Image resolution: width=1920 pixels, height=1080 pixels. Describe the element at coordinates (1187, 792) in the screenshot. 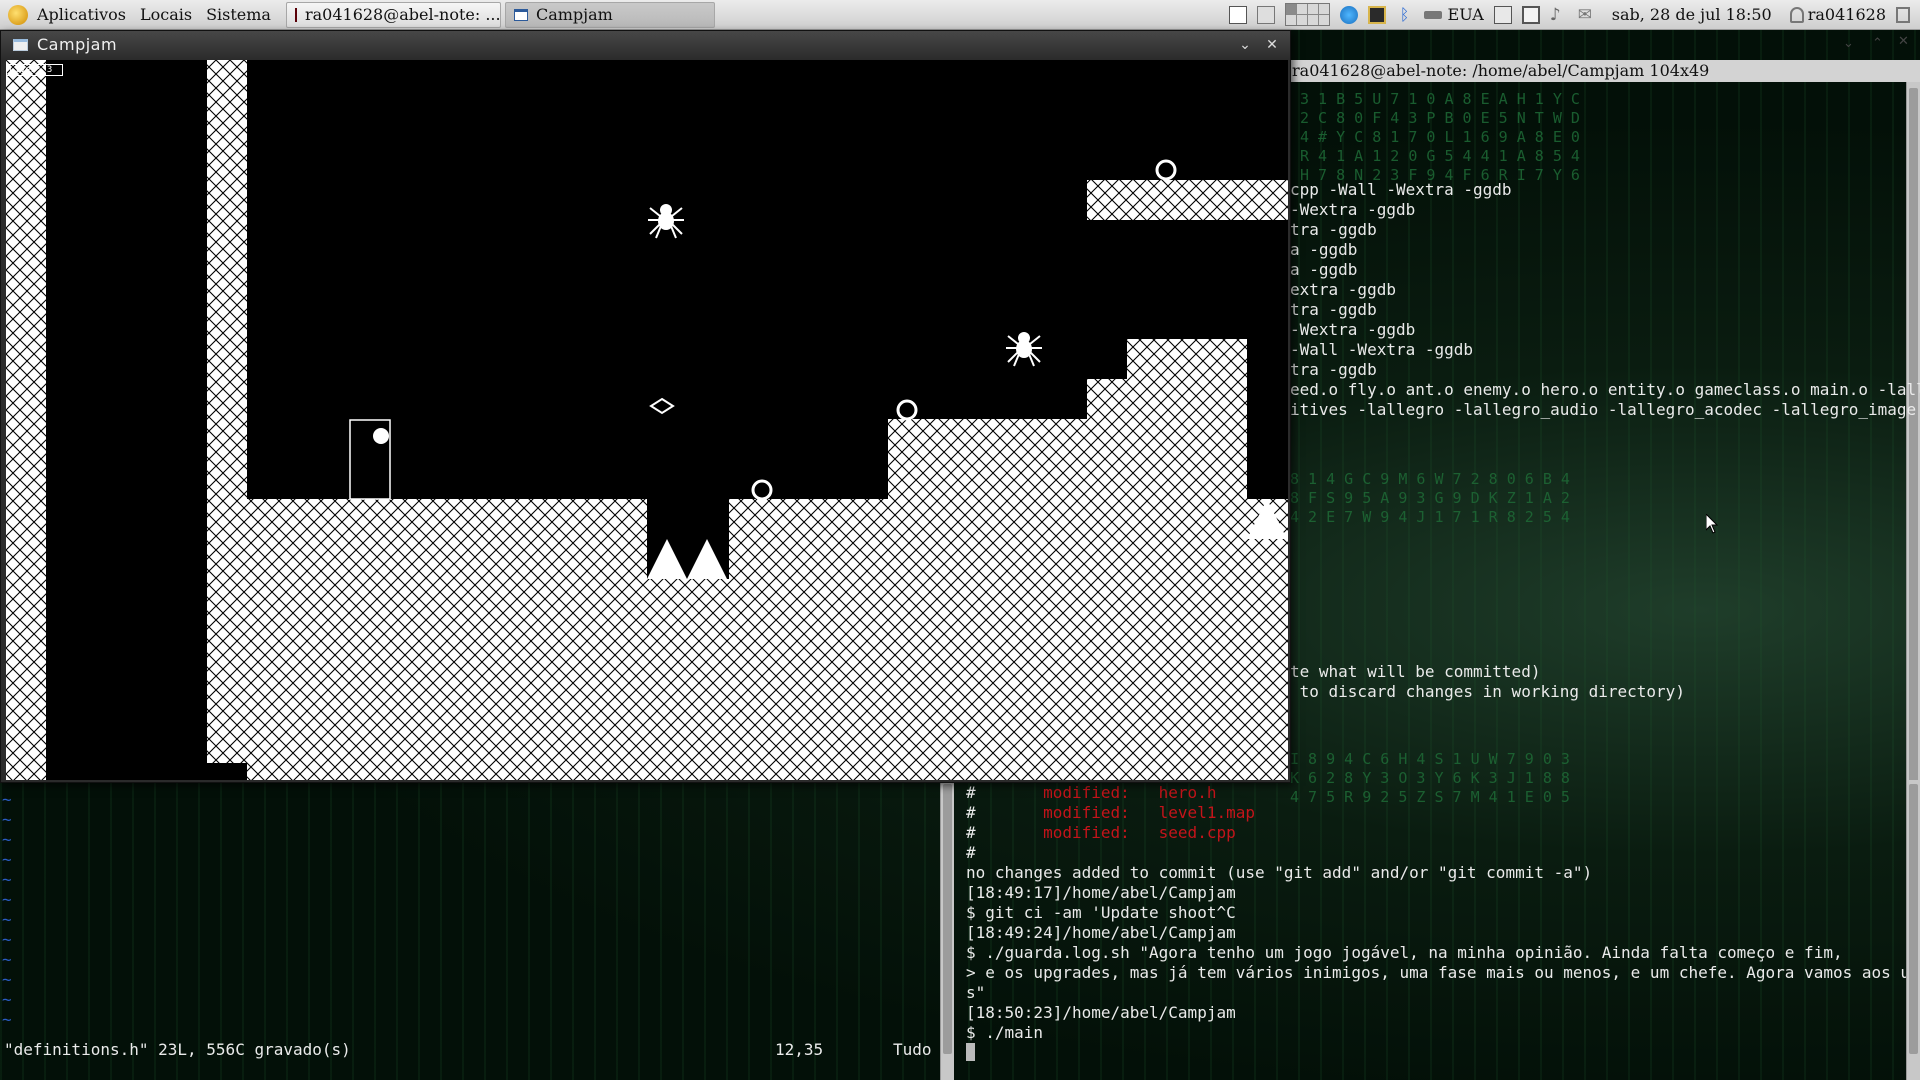

I see `git-modified-file: hero.h` at that location.